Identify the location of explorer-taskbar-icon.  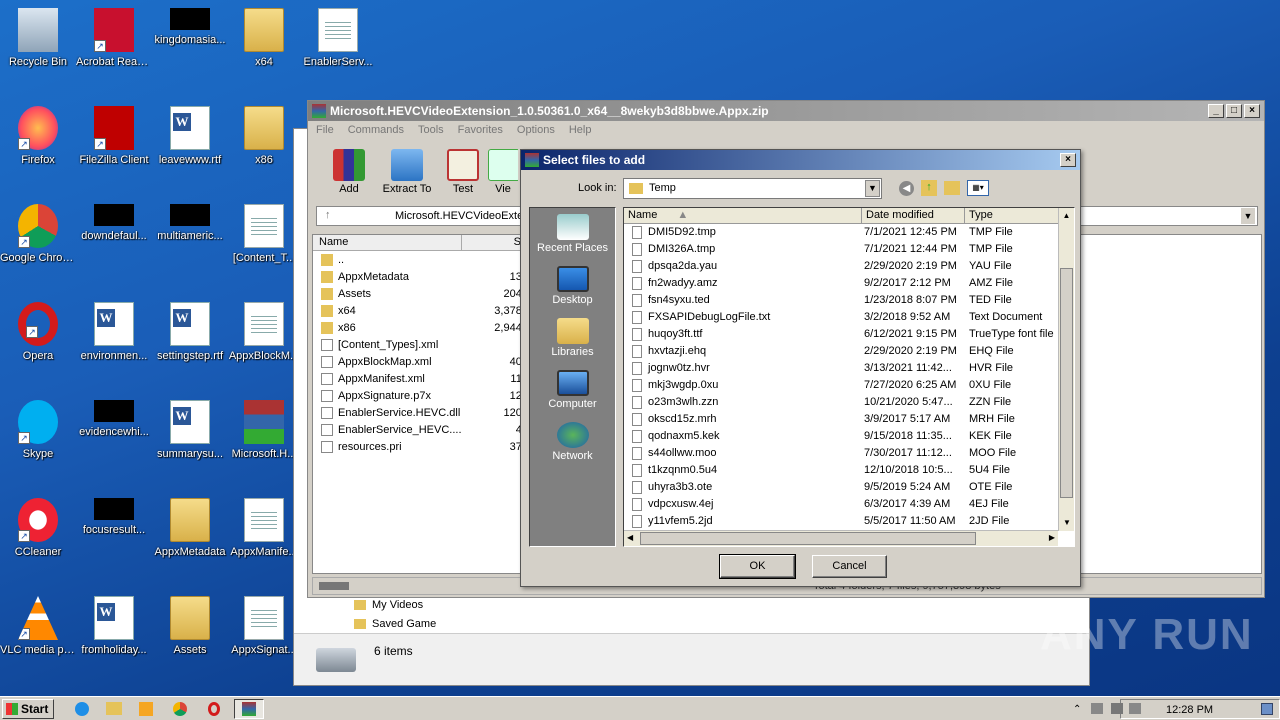
(114, 709).